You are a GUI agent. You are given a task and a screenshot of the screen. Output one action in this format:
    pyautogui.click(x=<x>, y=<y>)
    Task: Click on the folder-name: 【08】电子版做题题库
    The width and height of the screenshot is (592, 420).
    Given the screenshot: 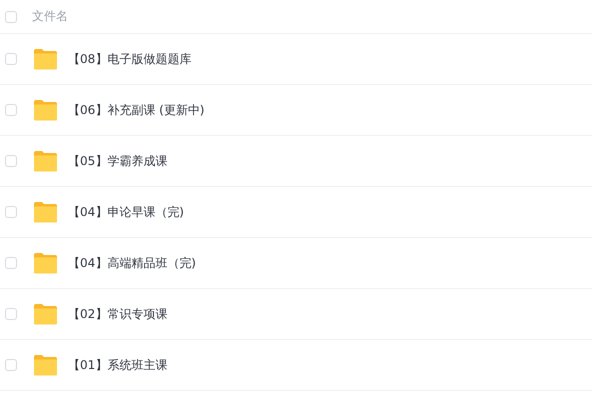 What is the action you would take?
    pyautogui.click(x=130, y=59)
    